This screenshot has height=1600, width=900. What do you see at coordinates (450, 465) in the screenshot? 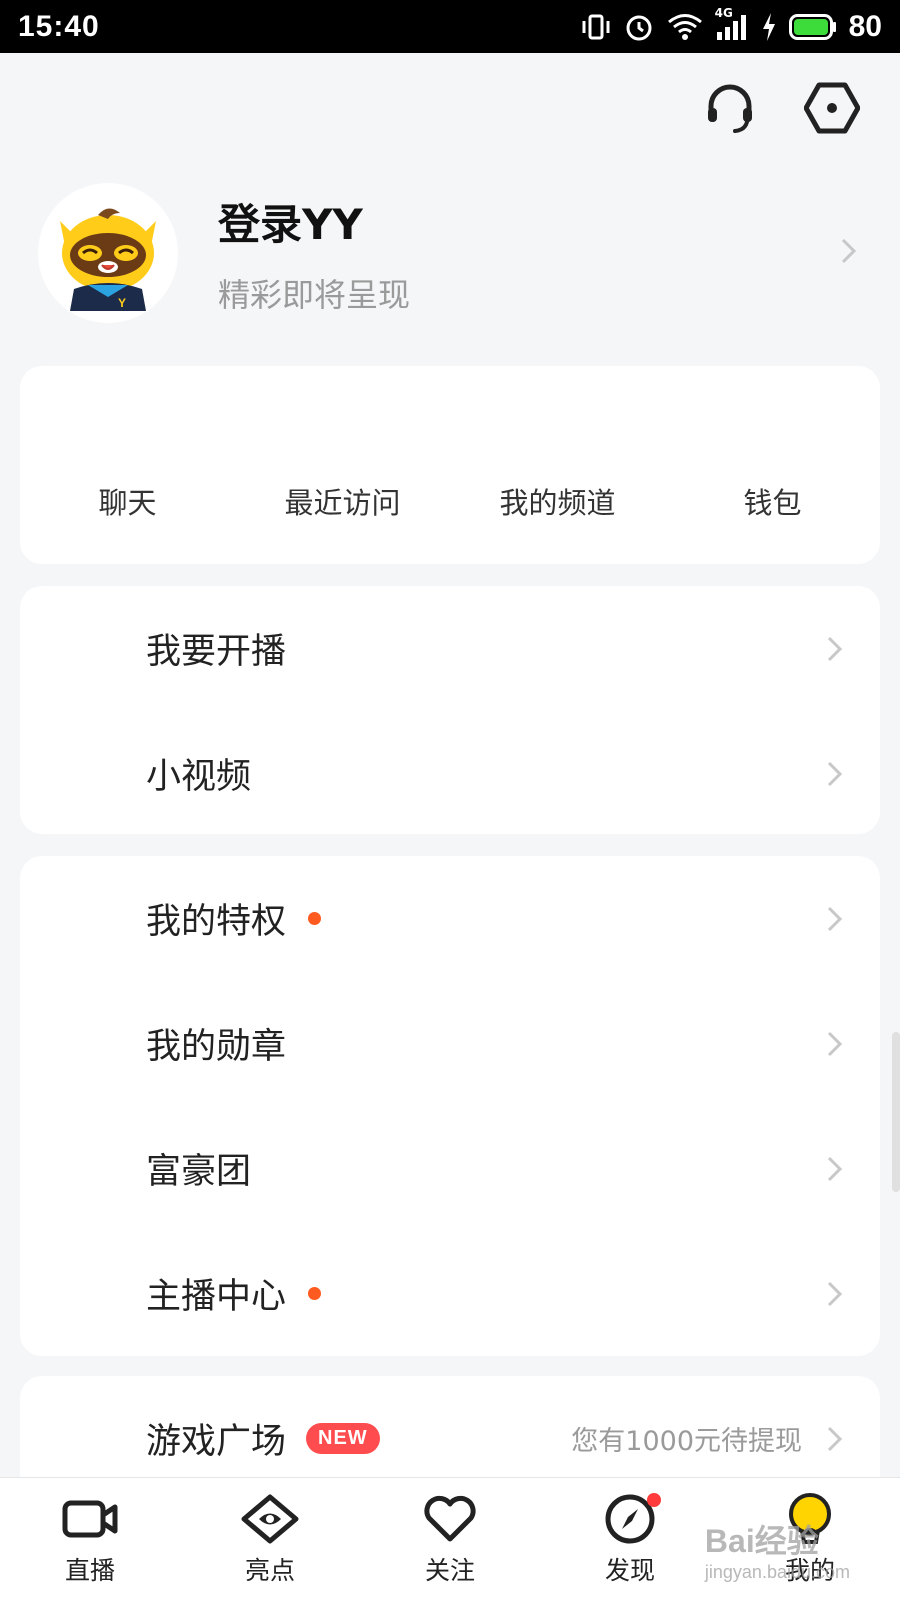
I see `quick-actions-card: 聊天 最近访问 我的频道 钱包` at bounding box center [450, 465].